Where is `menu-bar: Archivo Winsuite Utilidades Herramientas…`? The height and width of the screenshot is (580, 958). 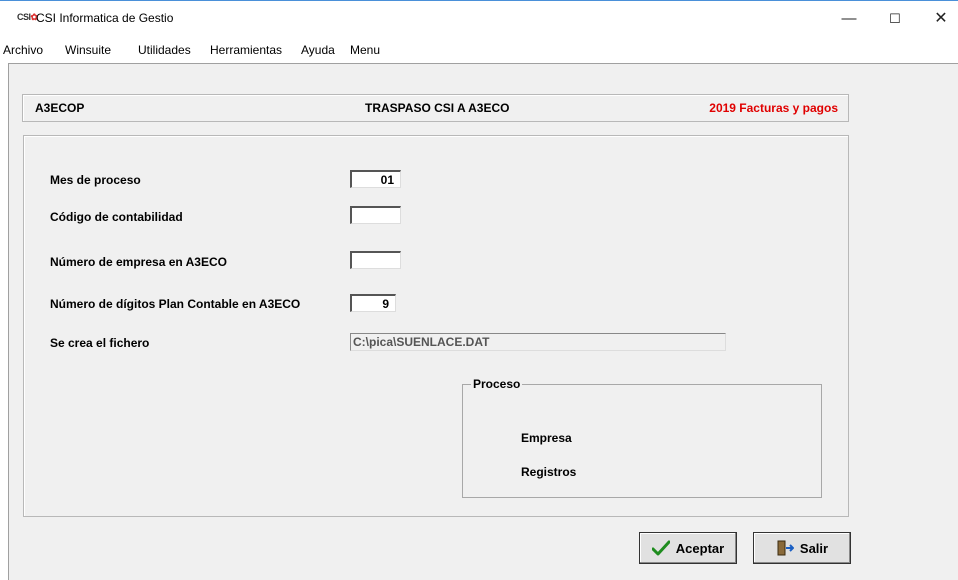 menu-bar: Archivo Winsuite Utilidades Herramientas… is located at coordinates (479, 50).